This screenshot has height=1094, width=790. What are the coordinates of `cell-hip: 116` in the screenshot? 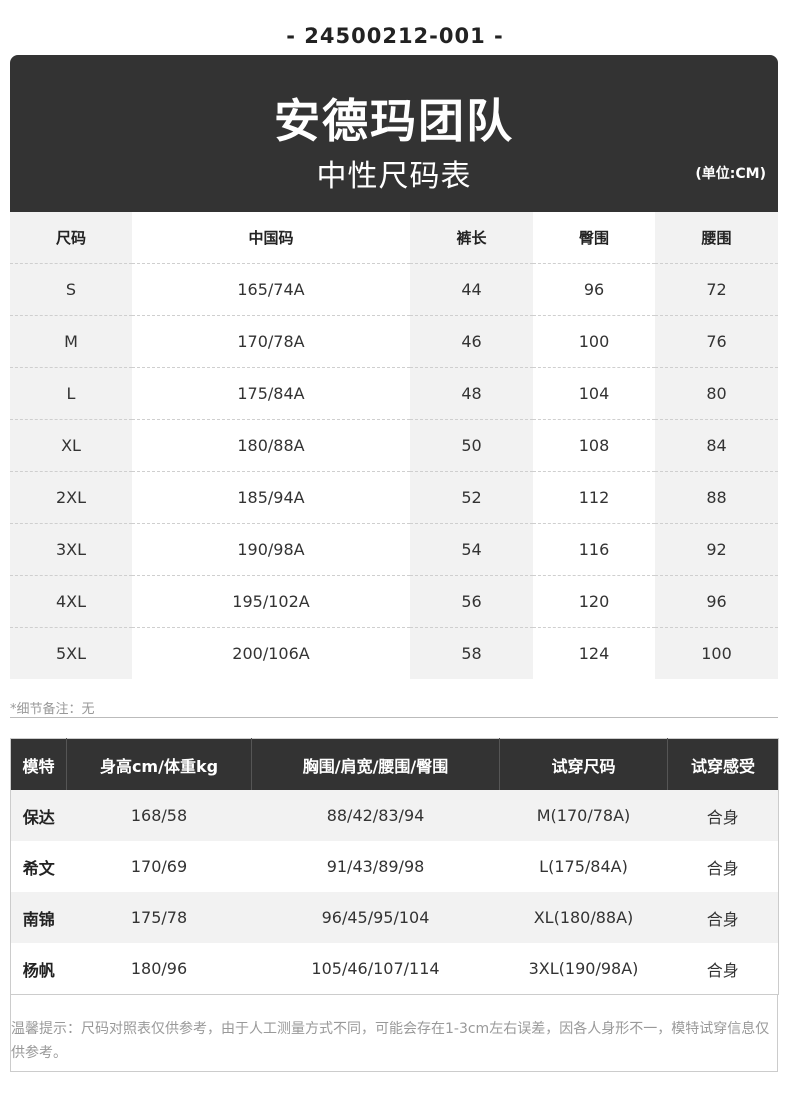 It's located at (594, 549).